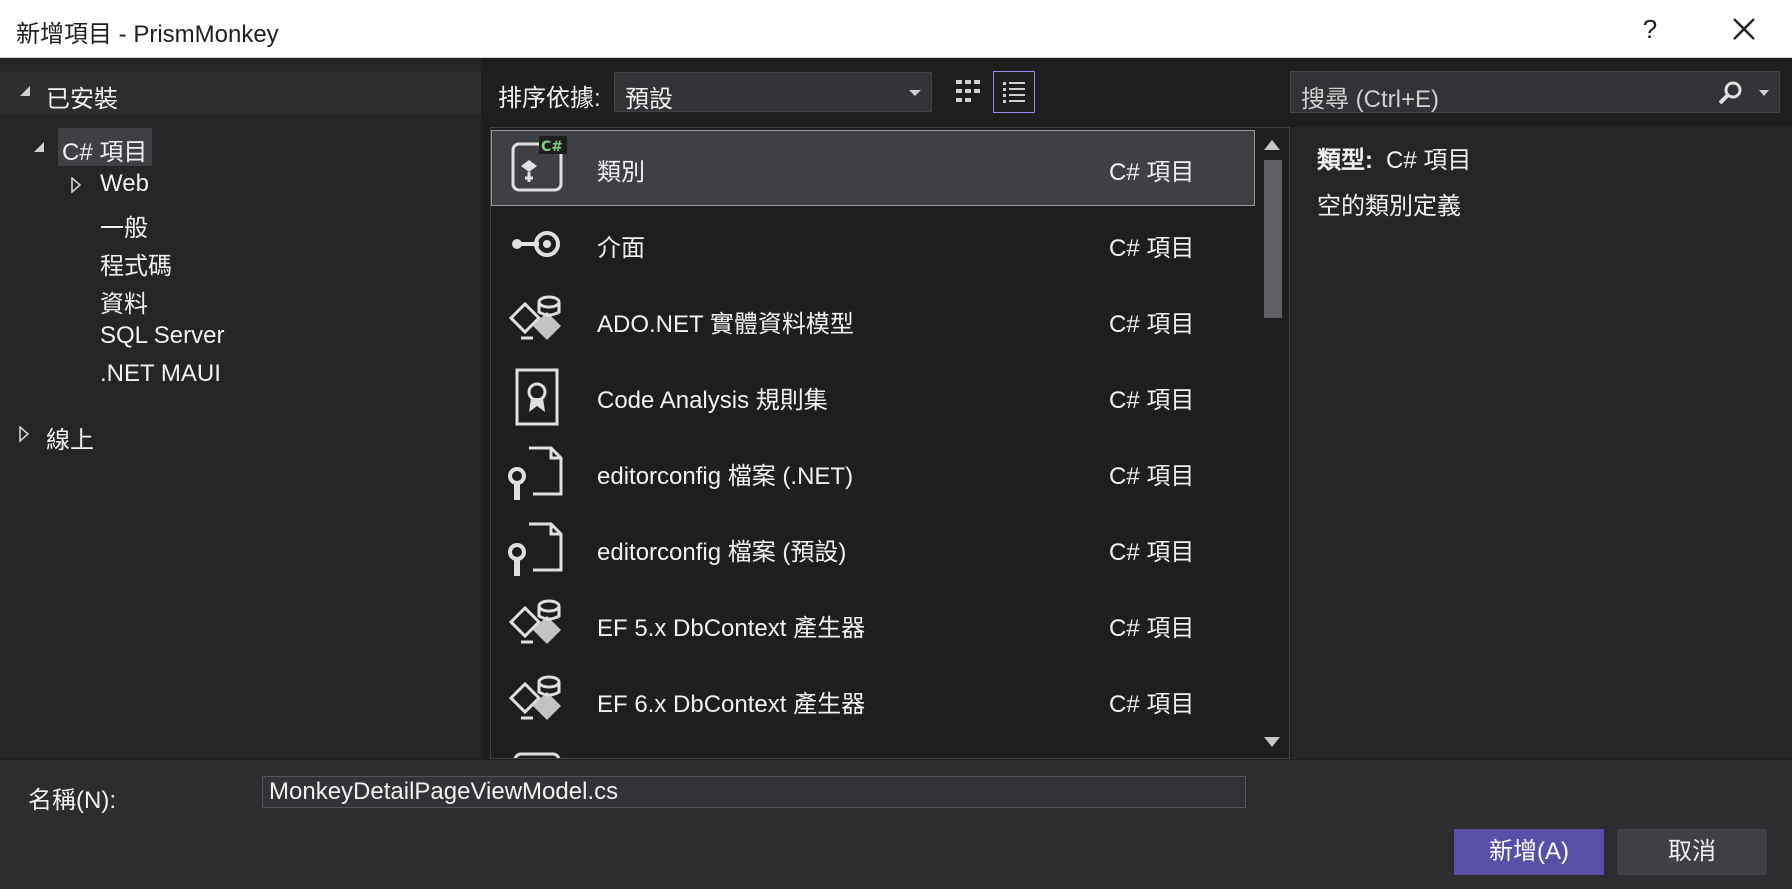  I want to click on template-name: editorconfig 檔案 (.NET), so click(725, 476).